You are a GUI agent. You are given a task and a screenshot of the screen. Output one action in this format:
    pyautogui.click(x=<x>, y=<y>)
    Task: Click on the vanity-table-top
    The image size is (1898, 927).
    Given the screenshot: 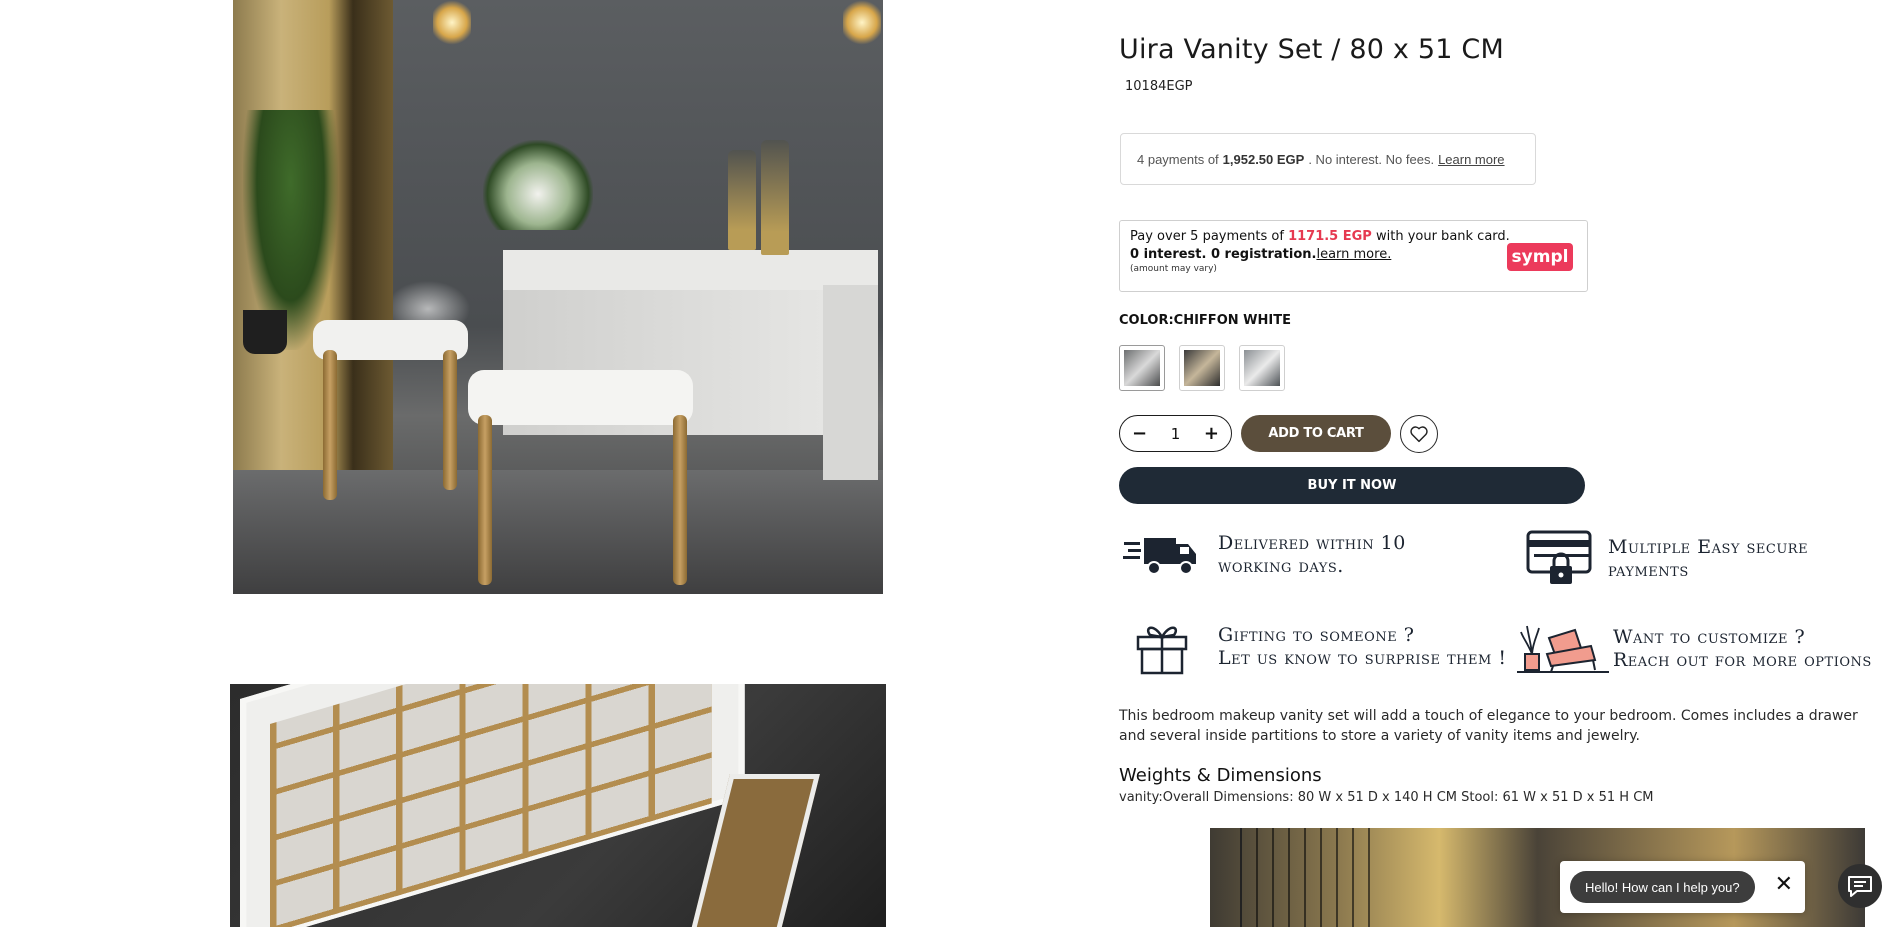 What is the action you would take?
    pyautogui.click(x=690, y=270)
    